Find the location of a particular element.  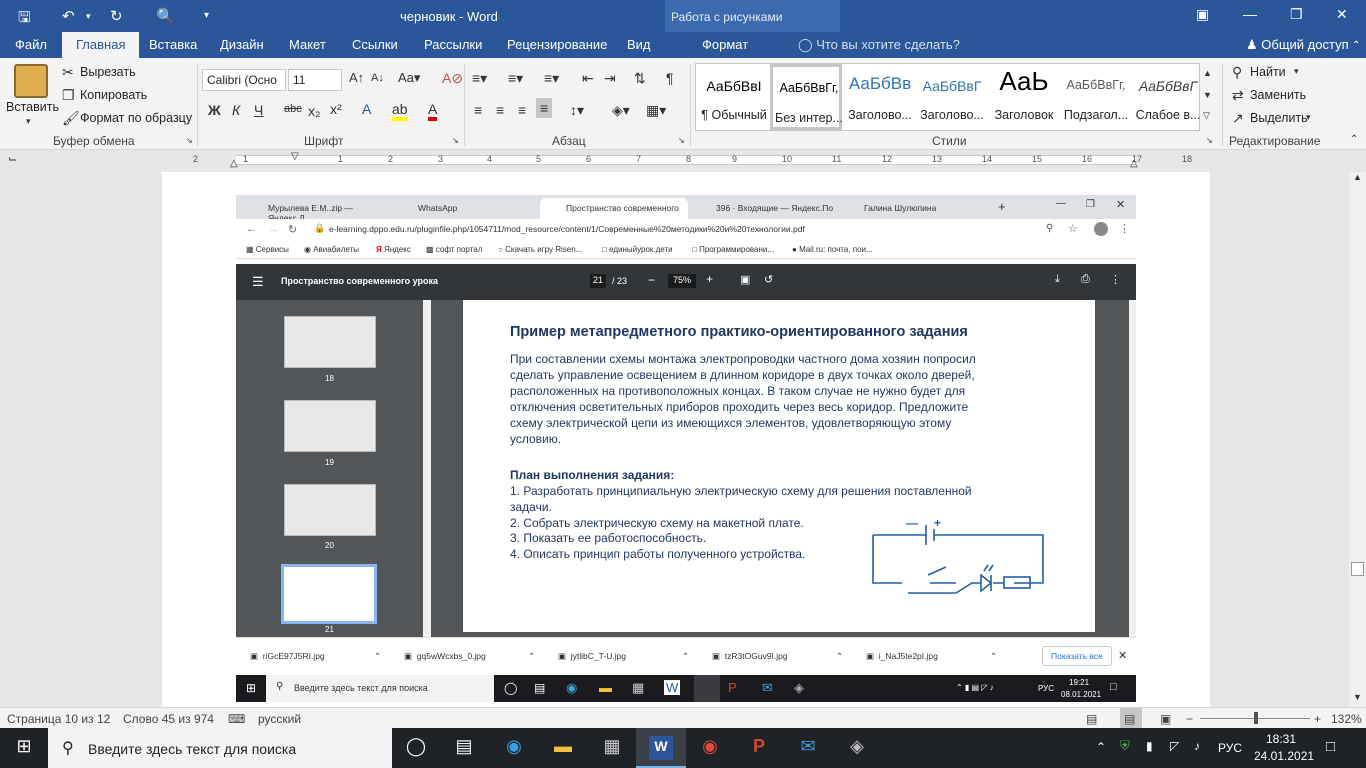

undo-dropdown-icon: ▾ is located at coordinates (88, 16).